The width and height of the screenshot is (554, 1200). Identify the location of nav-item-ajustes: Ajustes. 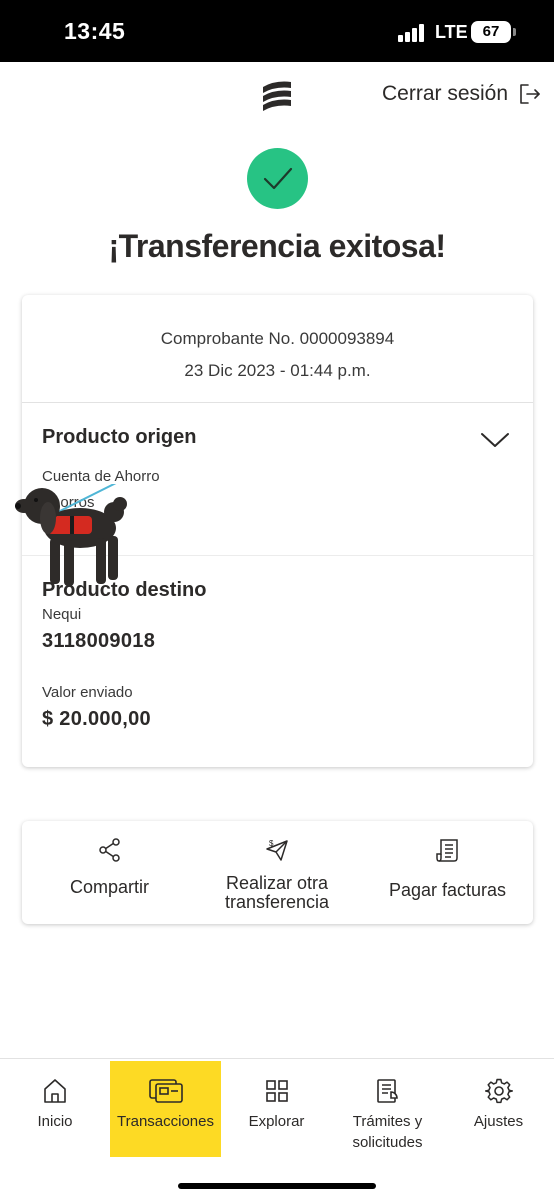
(498, 1109).